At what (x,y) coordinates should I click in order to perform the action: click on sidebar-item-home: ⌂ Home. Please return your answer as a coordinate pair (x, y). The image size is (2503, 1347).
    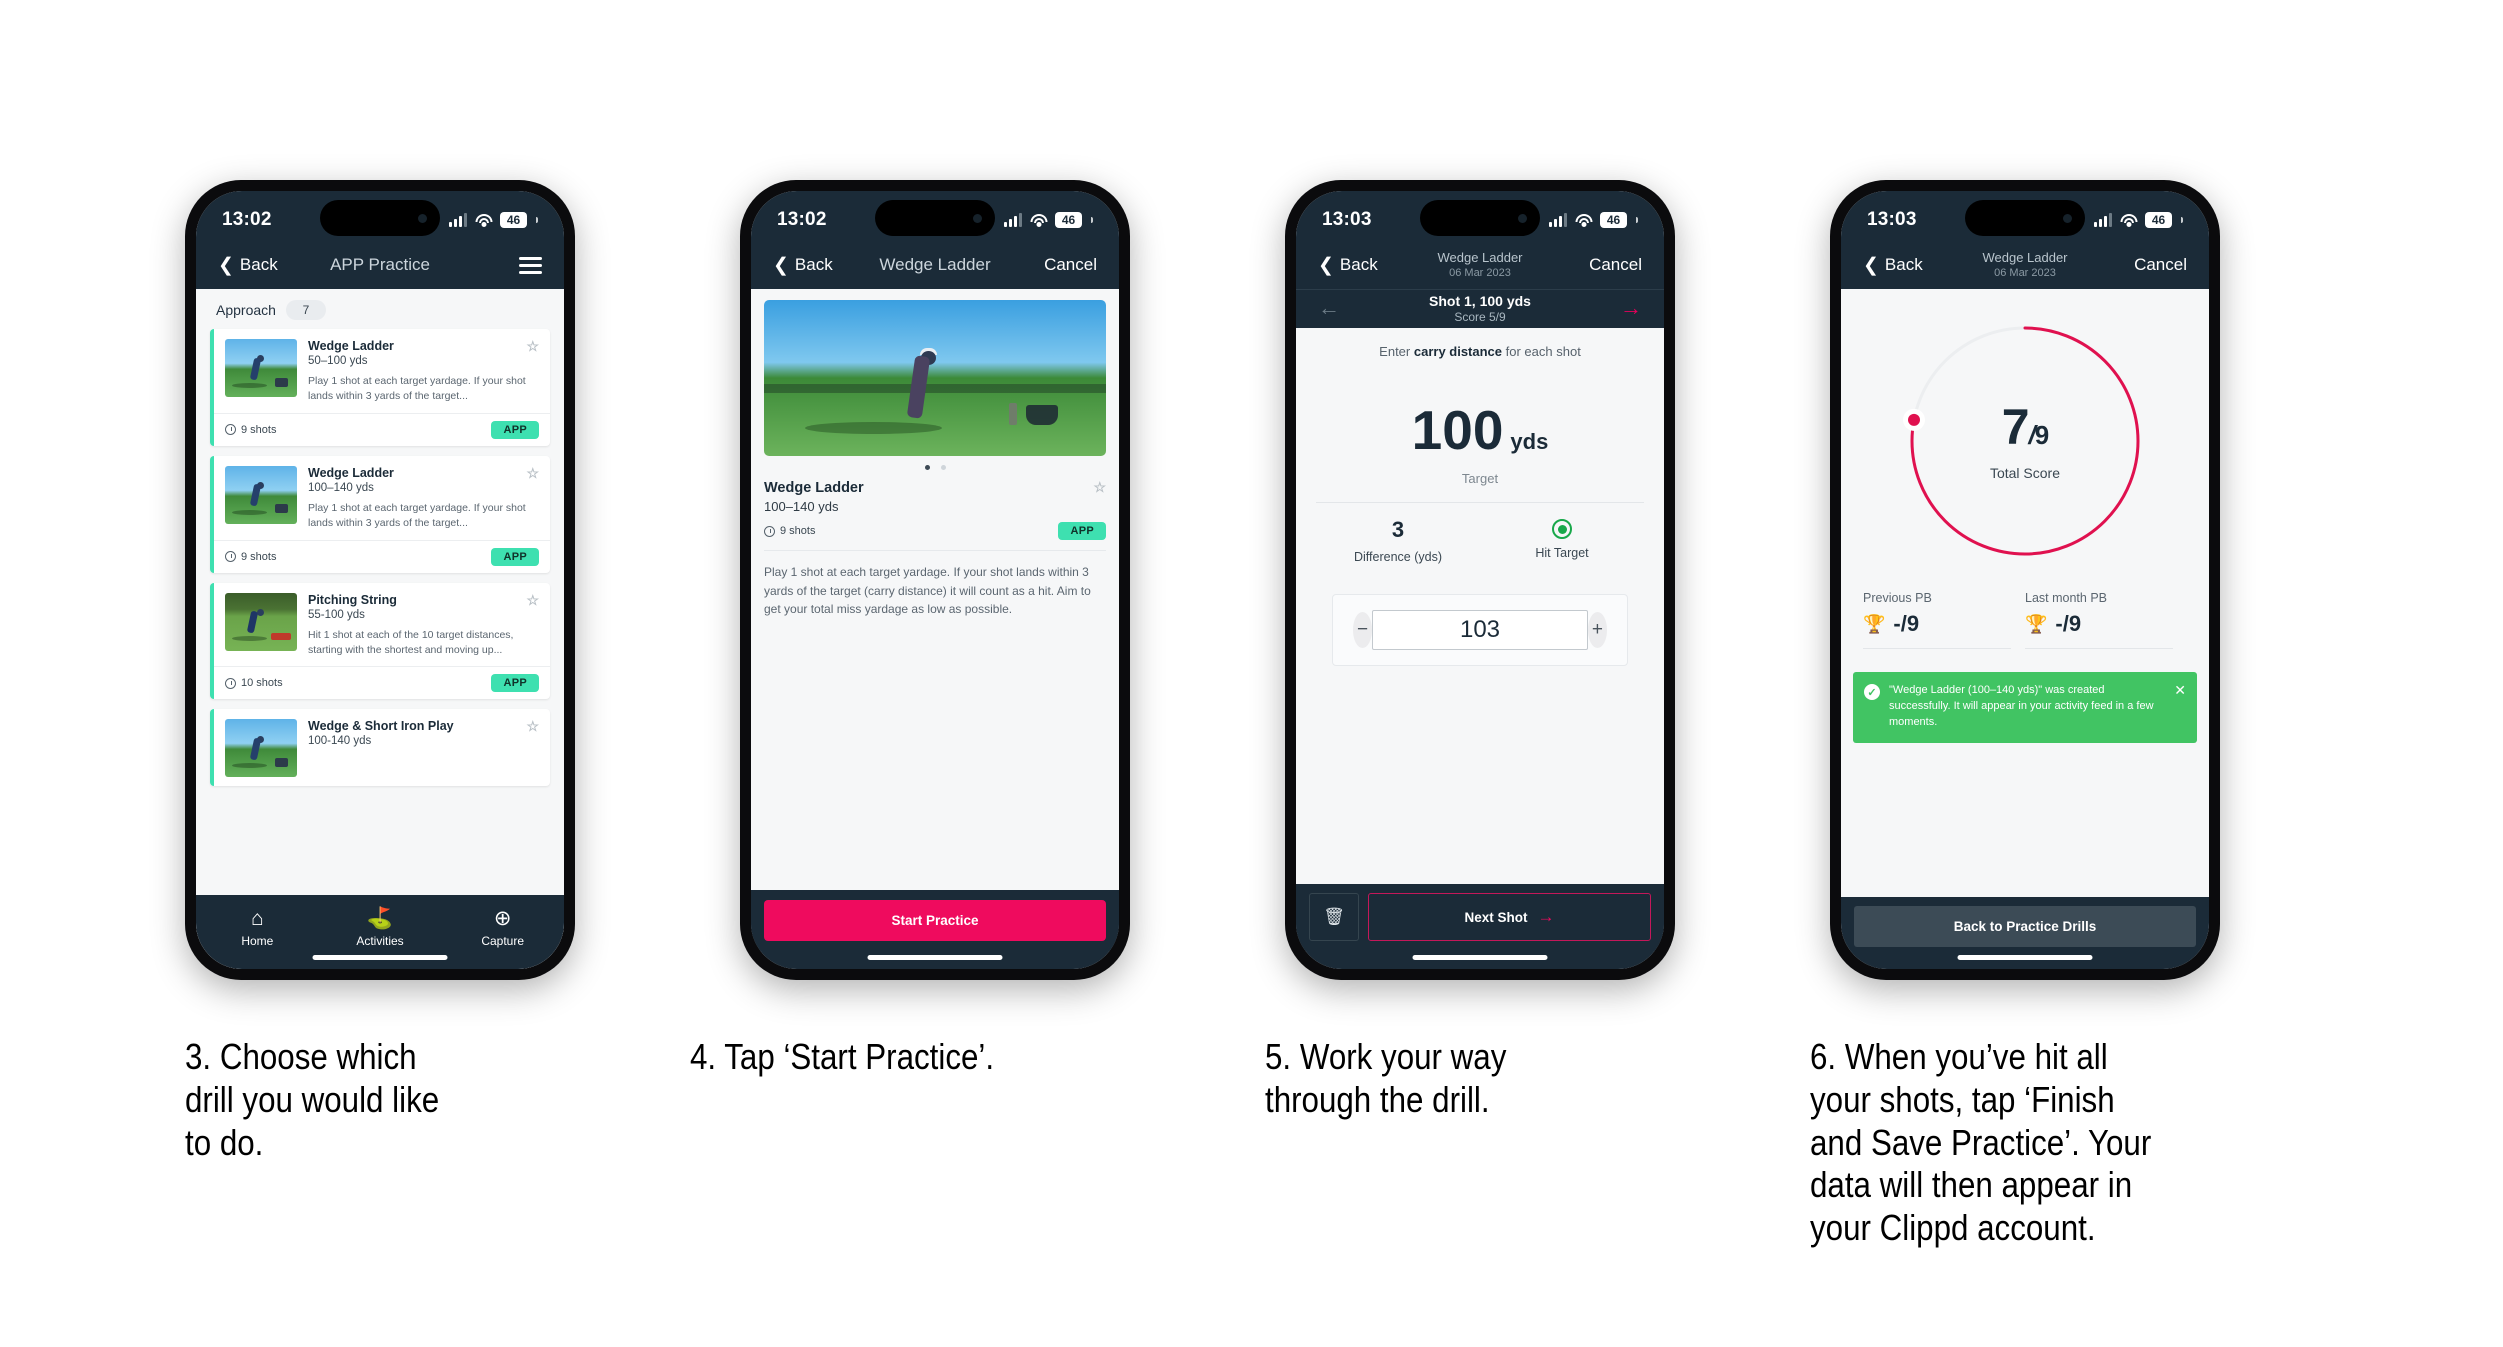
    Looking at the image, I should click on (257, 927).